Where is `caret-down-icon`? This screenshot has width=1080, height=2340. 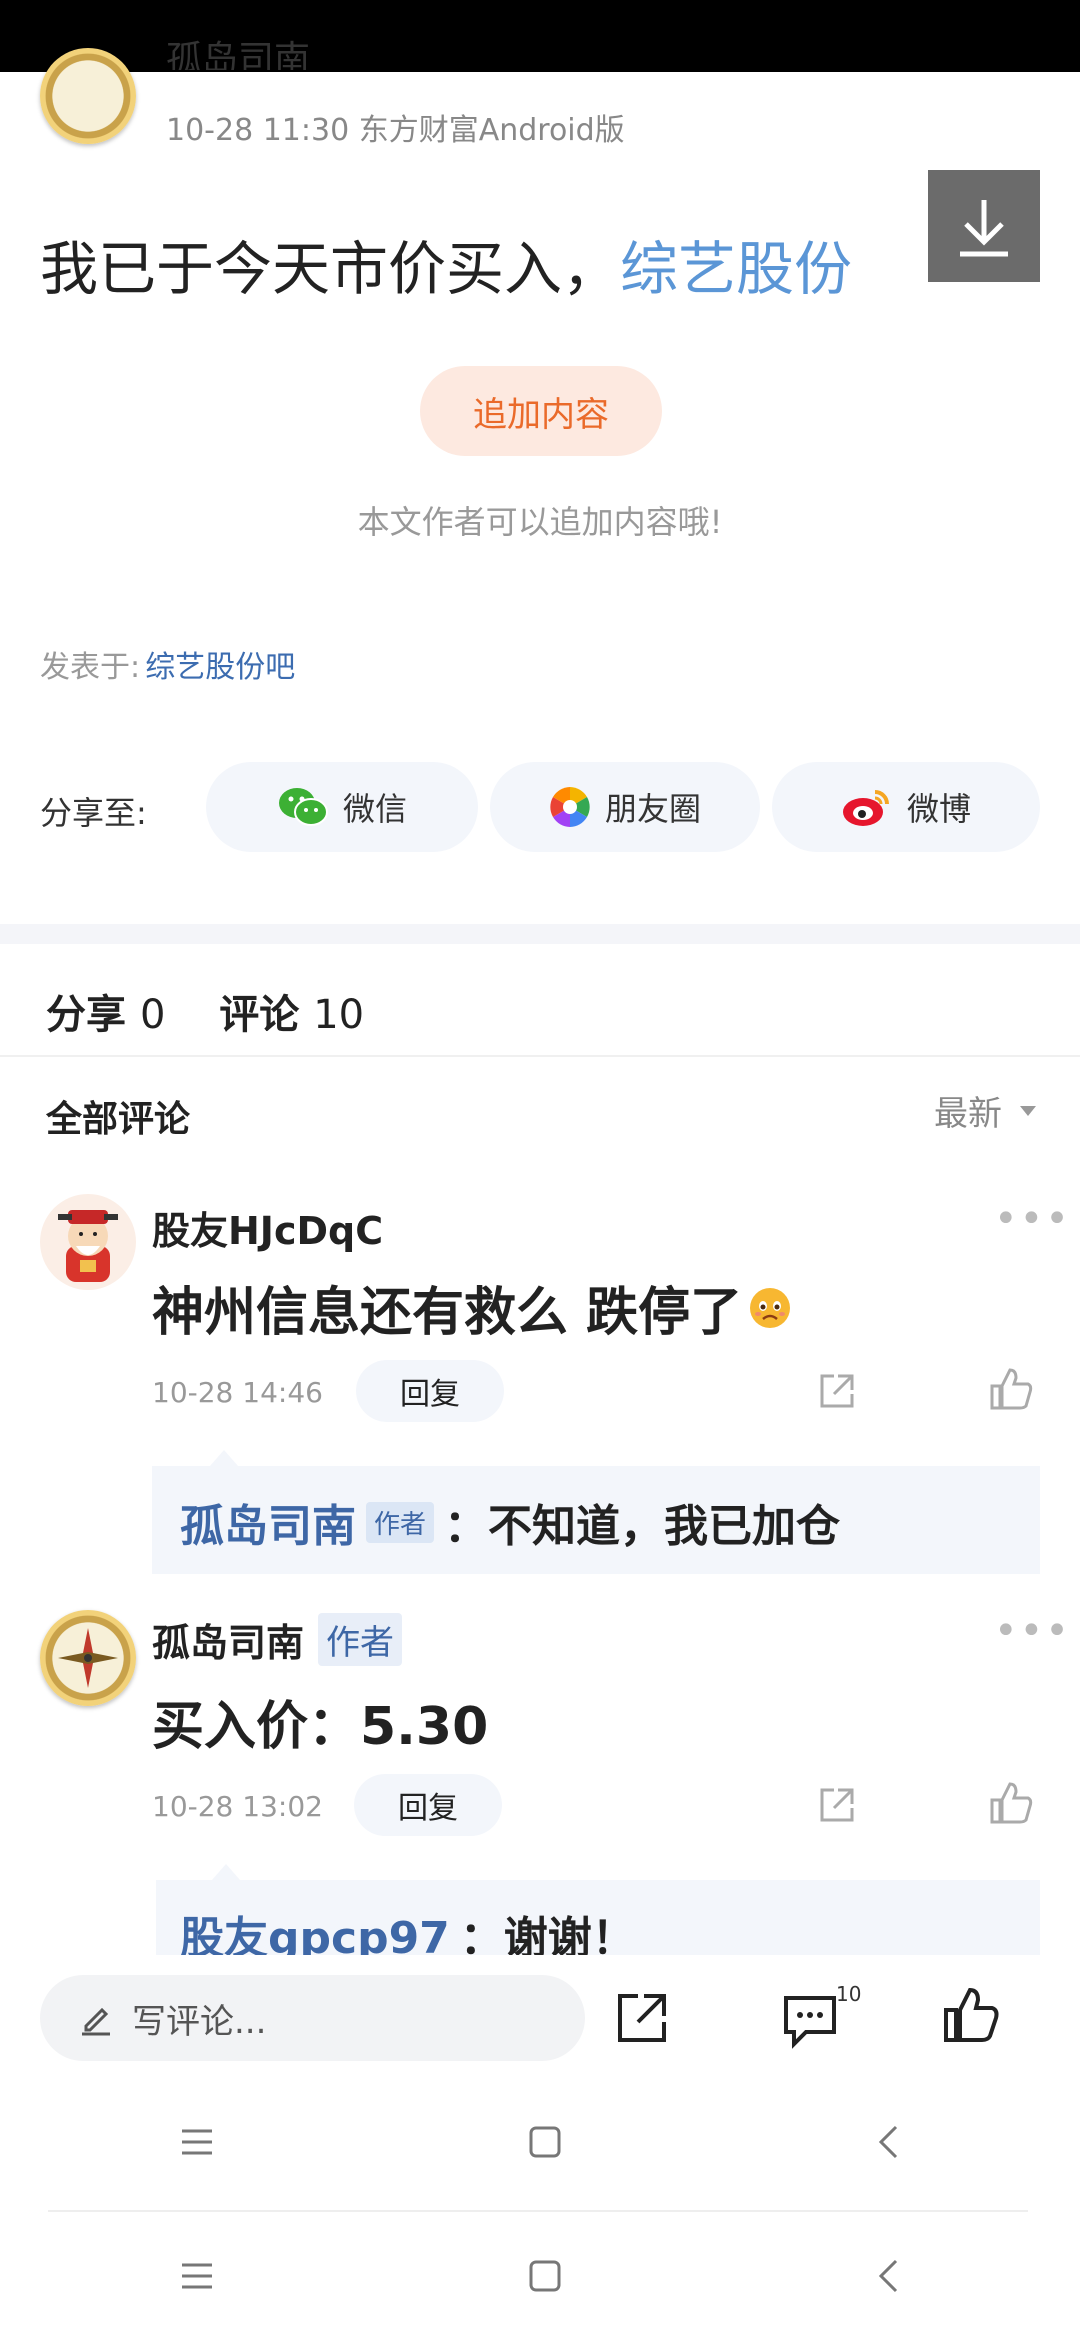
caret-down-icon is located at coordinates (1028, 1110).